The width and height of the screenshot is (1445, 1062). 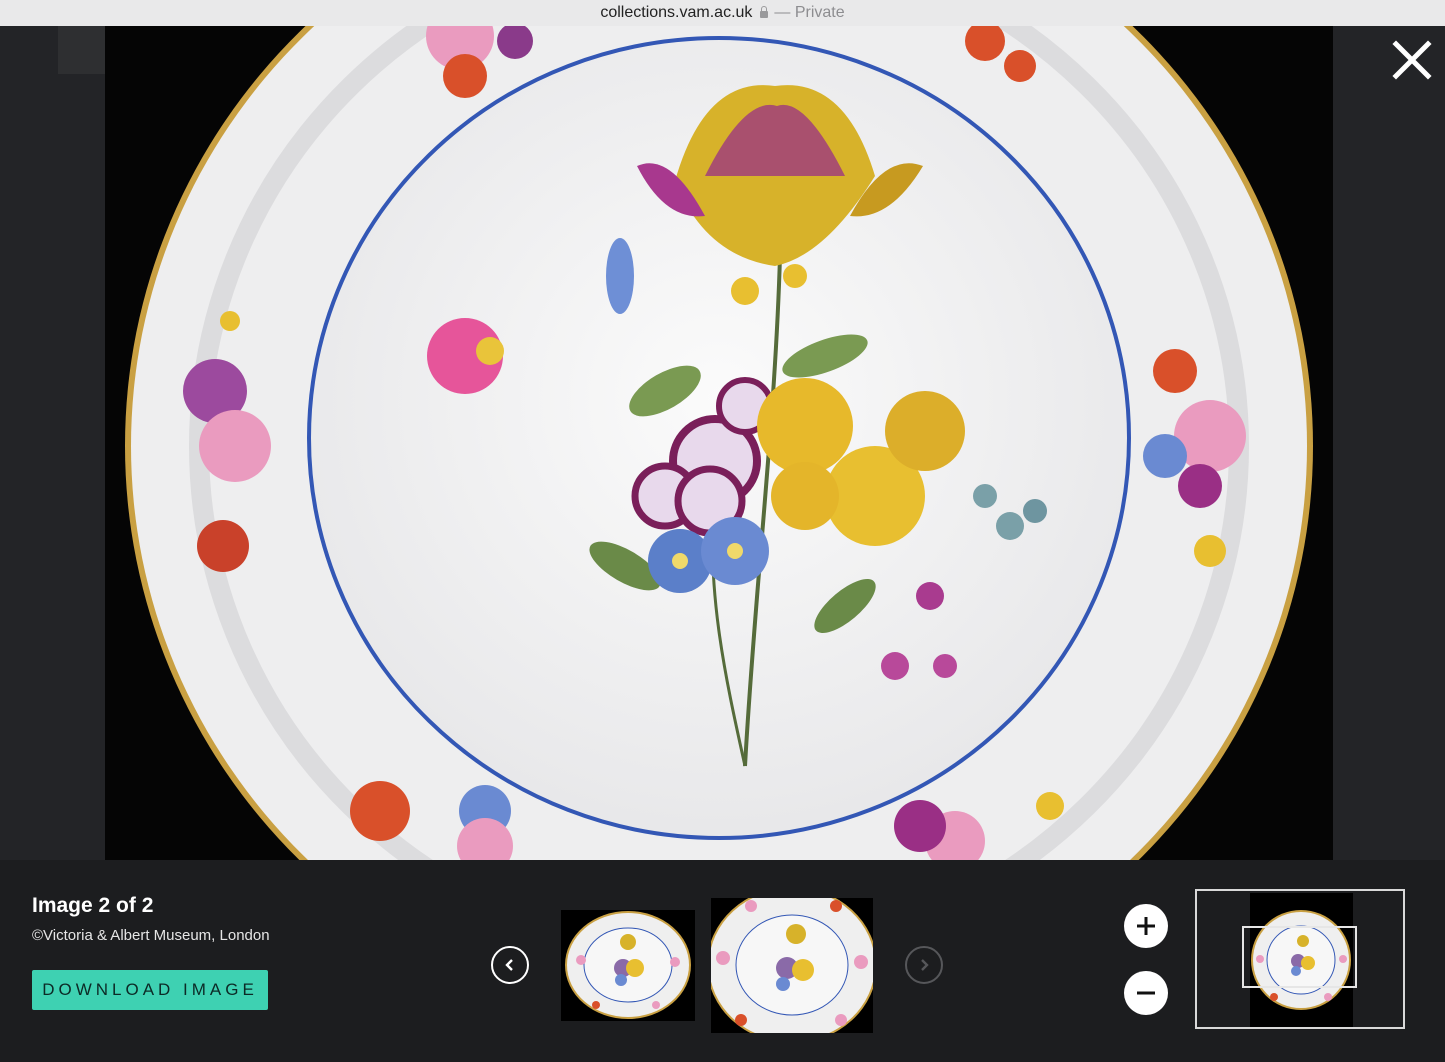 I want to click on zoom-in-button, so click(x=1146, y=926).